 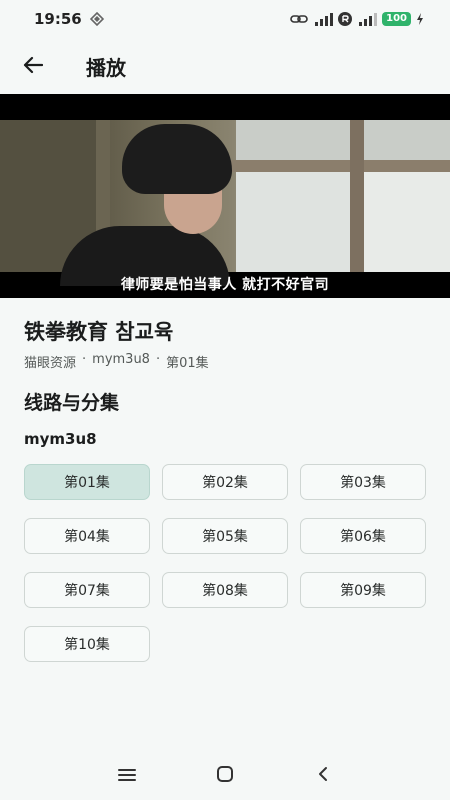 I want to click on nav-home-button, so click(x=225, y=776).